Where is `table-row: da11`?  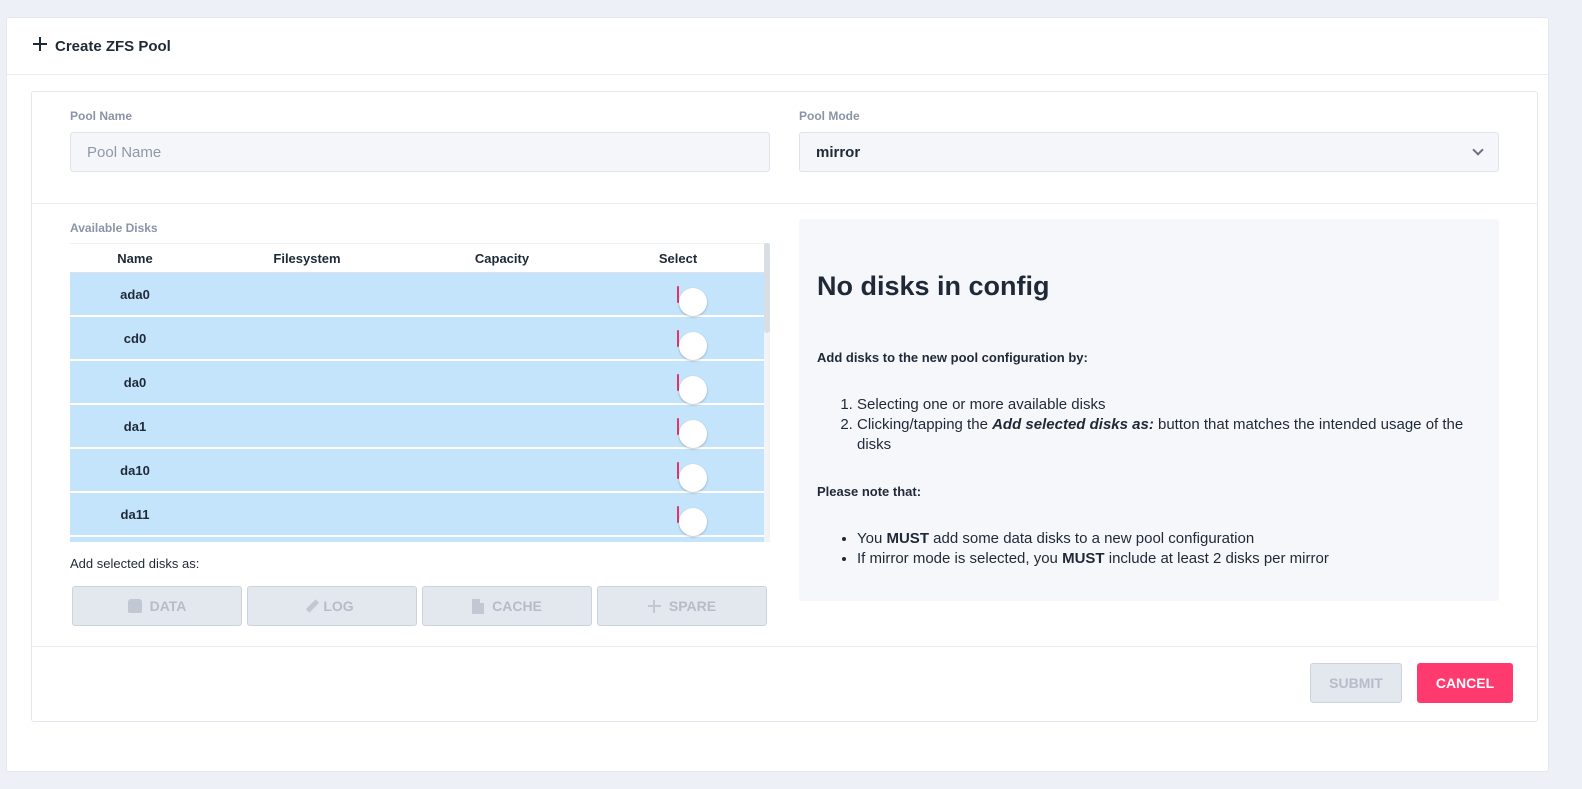 table-row: da11 is located at coordinates (420, 514).